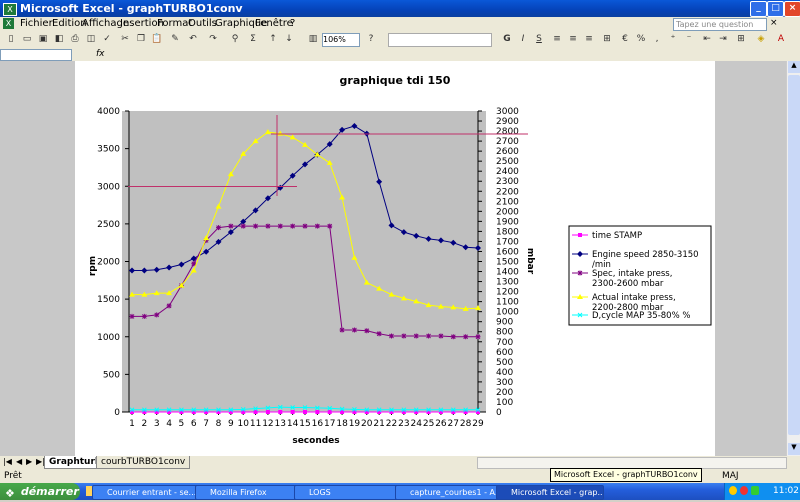 This screenshot has height=502, width=800. I want to click on clock: 11:02, so click(786, 491).